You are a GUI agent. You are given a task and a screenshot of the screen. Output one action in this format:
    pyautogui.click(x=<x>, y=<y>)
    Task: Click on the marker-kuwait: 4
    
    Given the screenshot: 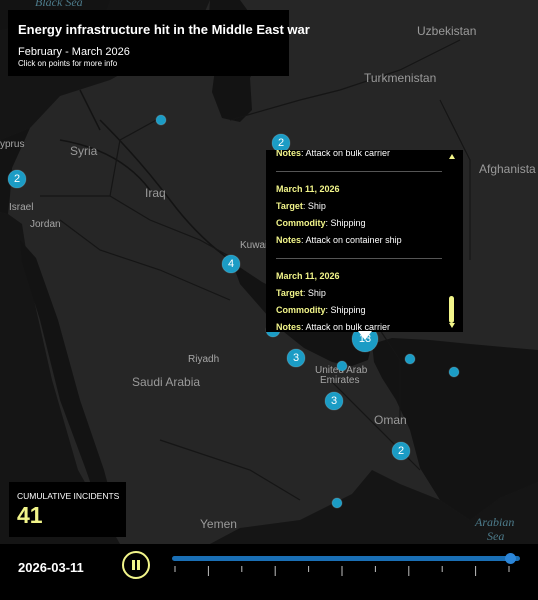 What is the action you would take?
    pyautogui.click(x=231, y=264)
    